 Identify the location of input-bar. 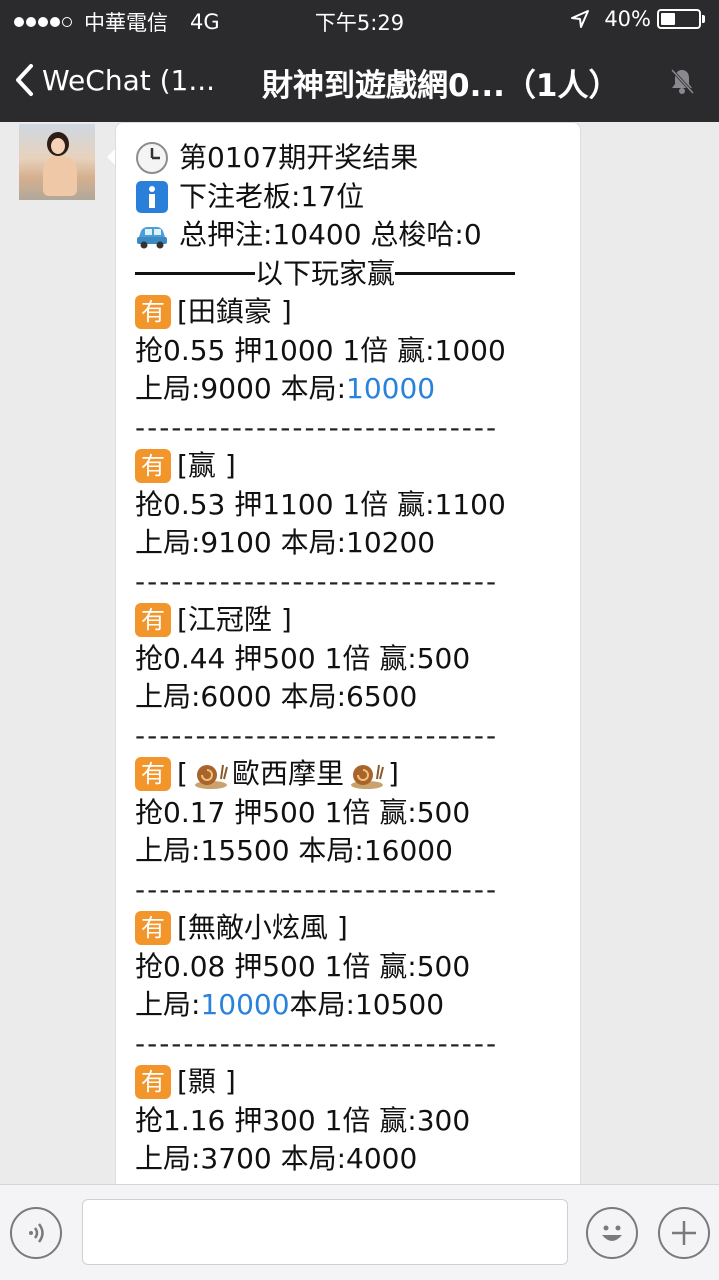
(359, 1232).